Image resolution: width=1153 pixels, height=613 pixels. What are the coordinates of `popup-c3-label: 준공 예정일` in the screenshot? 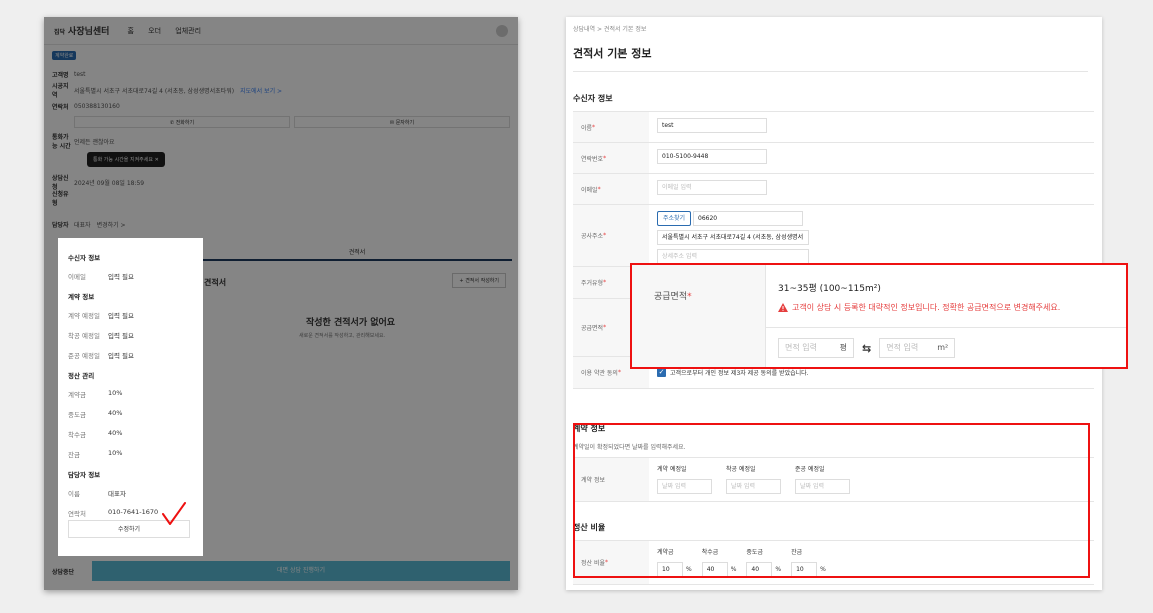 It's located at (84, 356).